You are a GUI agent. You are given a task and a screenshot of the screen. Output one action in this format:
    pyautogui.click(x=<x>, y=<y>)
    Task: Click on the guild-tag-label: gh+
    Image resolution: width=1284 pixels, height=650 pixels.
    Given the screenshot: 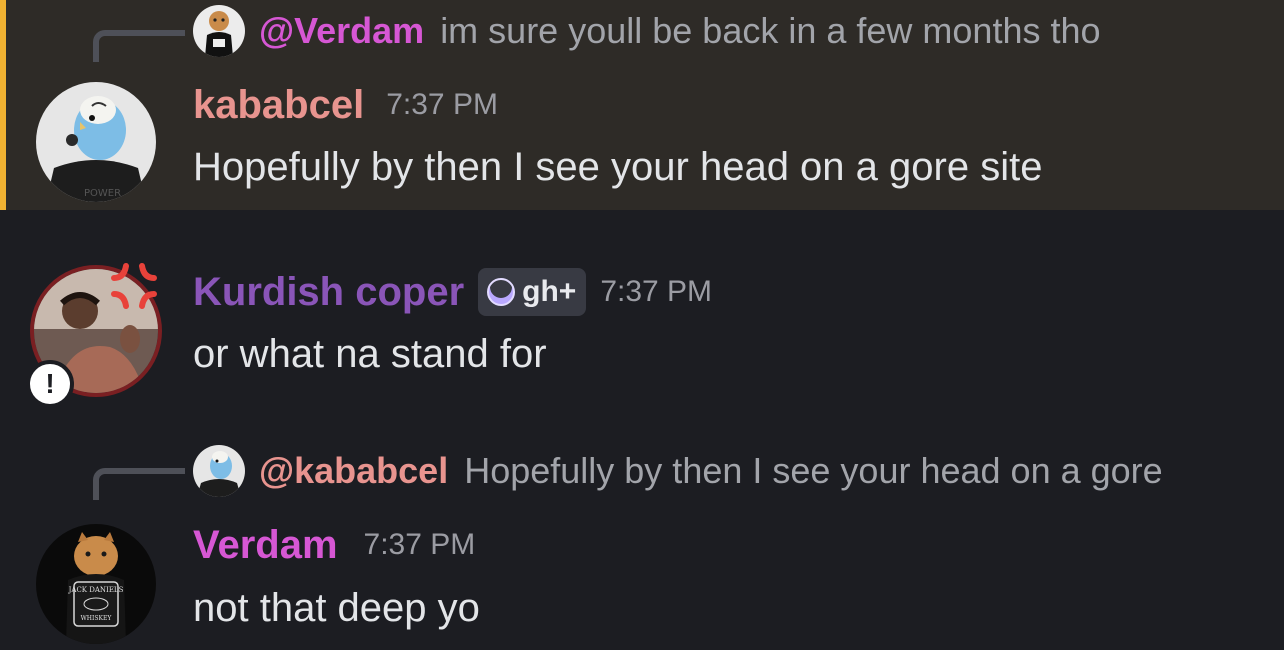 What is the action you would take?
    pyautogui.click(x=549, y=291)
    